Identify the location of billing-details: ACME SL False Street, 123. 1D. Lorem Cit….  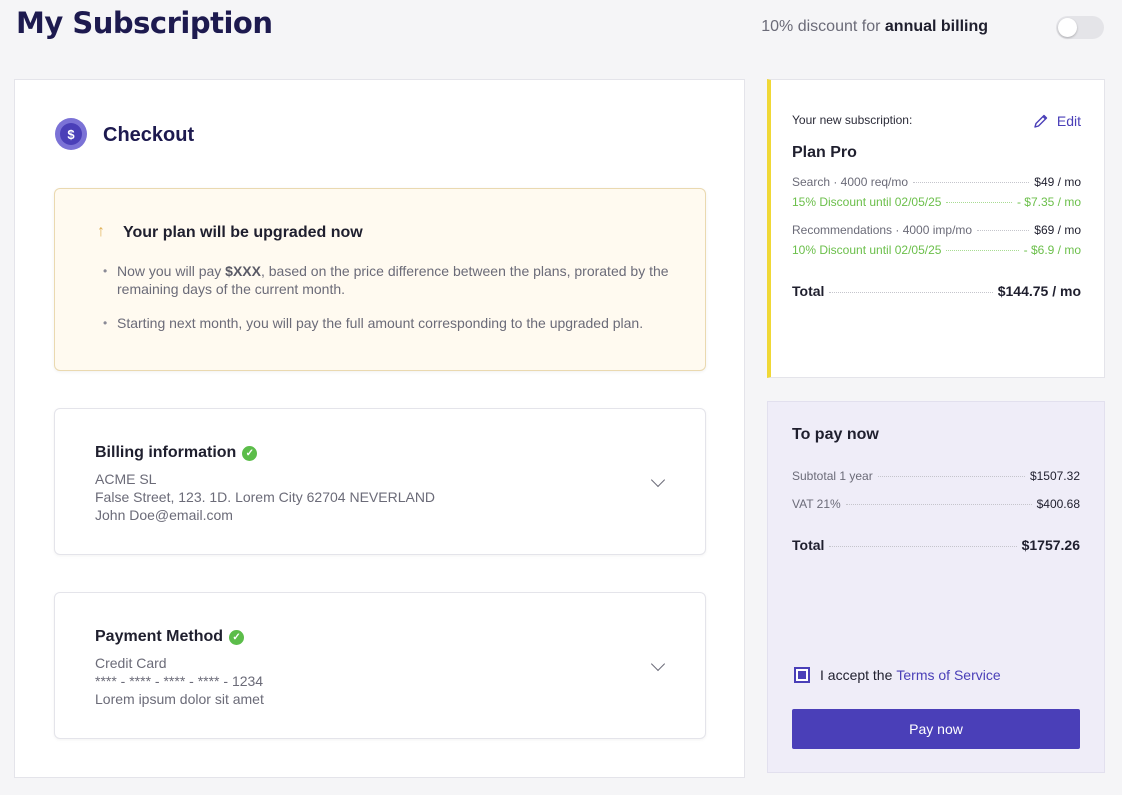
(265, 497).